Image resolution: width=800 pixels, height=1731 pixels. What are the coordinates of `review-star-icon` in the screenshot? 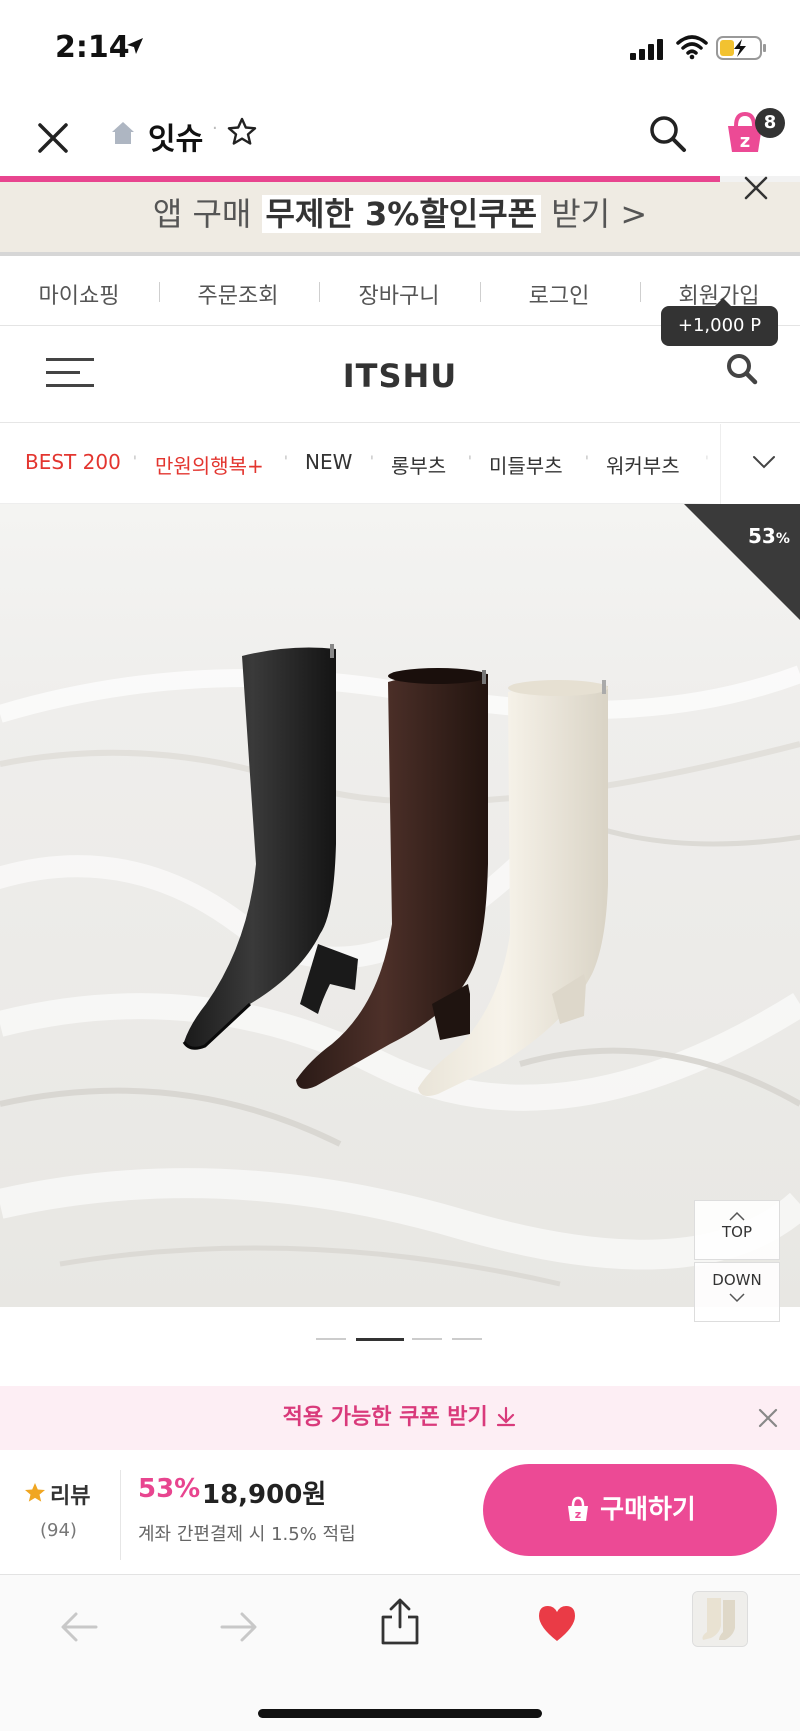 It's located at (35, 1492).